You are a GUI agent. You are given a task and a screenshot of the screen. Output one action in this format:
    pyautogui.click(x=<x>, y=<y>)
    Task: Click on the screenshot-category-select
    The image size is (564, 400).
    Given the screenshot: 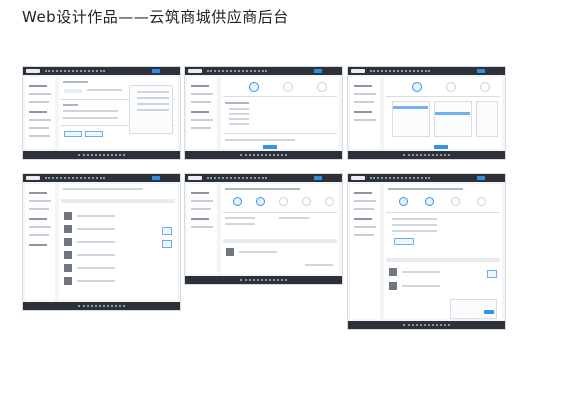 What is the action you would take?
    pyautogui.click(x=426, y=113)
    